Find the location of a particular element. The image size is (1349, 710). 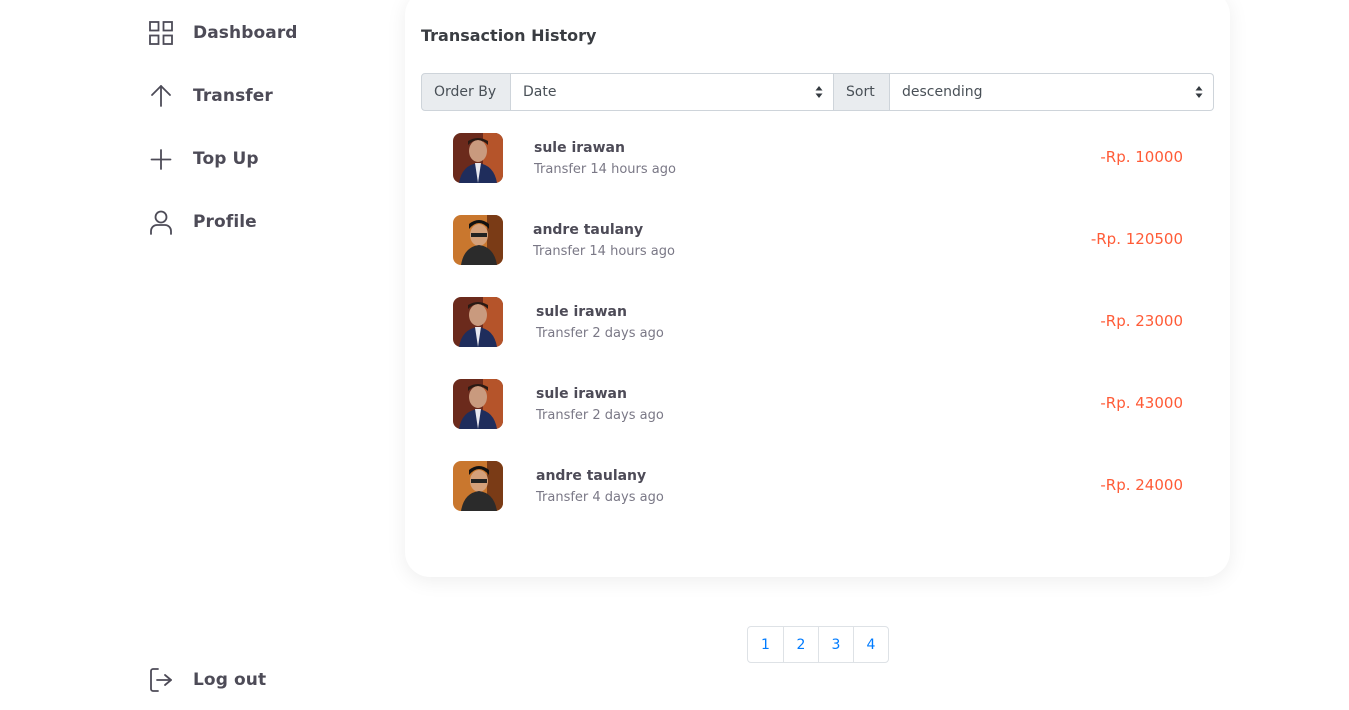

sort-label: Sort is located at coordinates (862, 92).